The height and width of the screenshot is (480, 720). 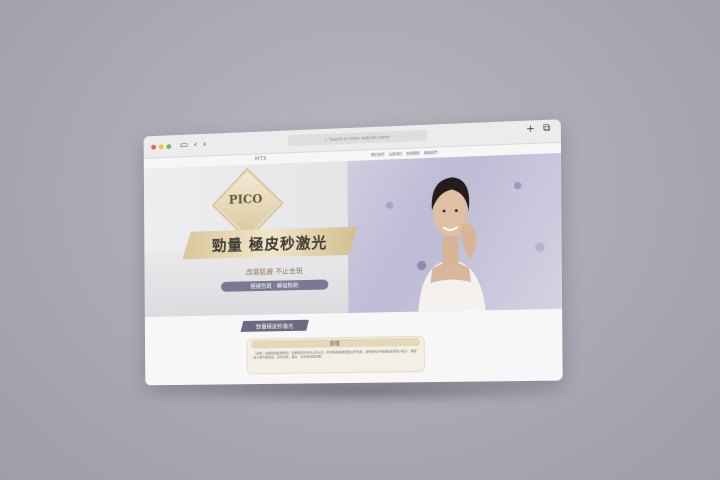 I want to click on forward-icon: ›, so click(x=205, y=145).